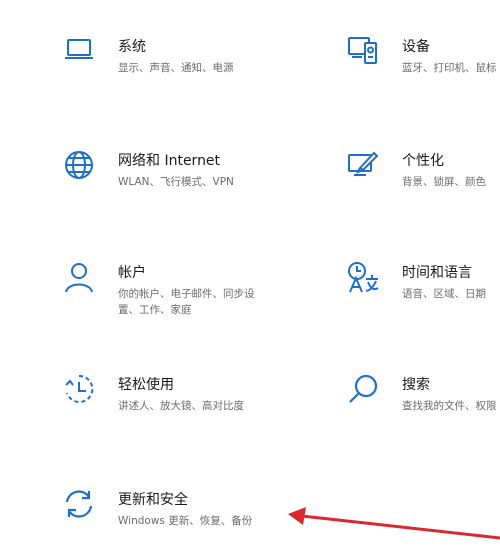 The image size is (500, 548). Describe the element at coordinates (79, 165) in the screenshot. I see `globe-icon` at that location.